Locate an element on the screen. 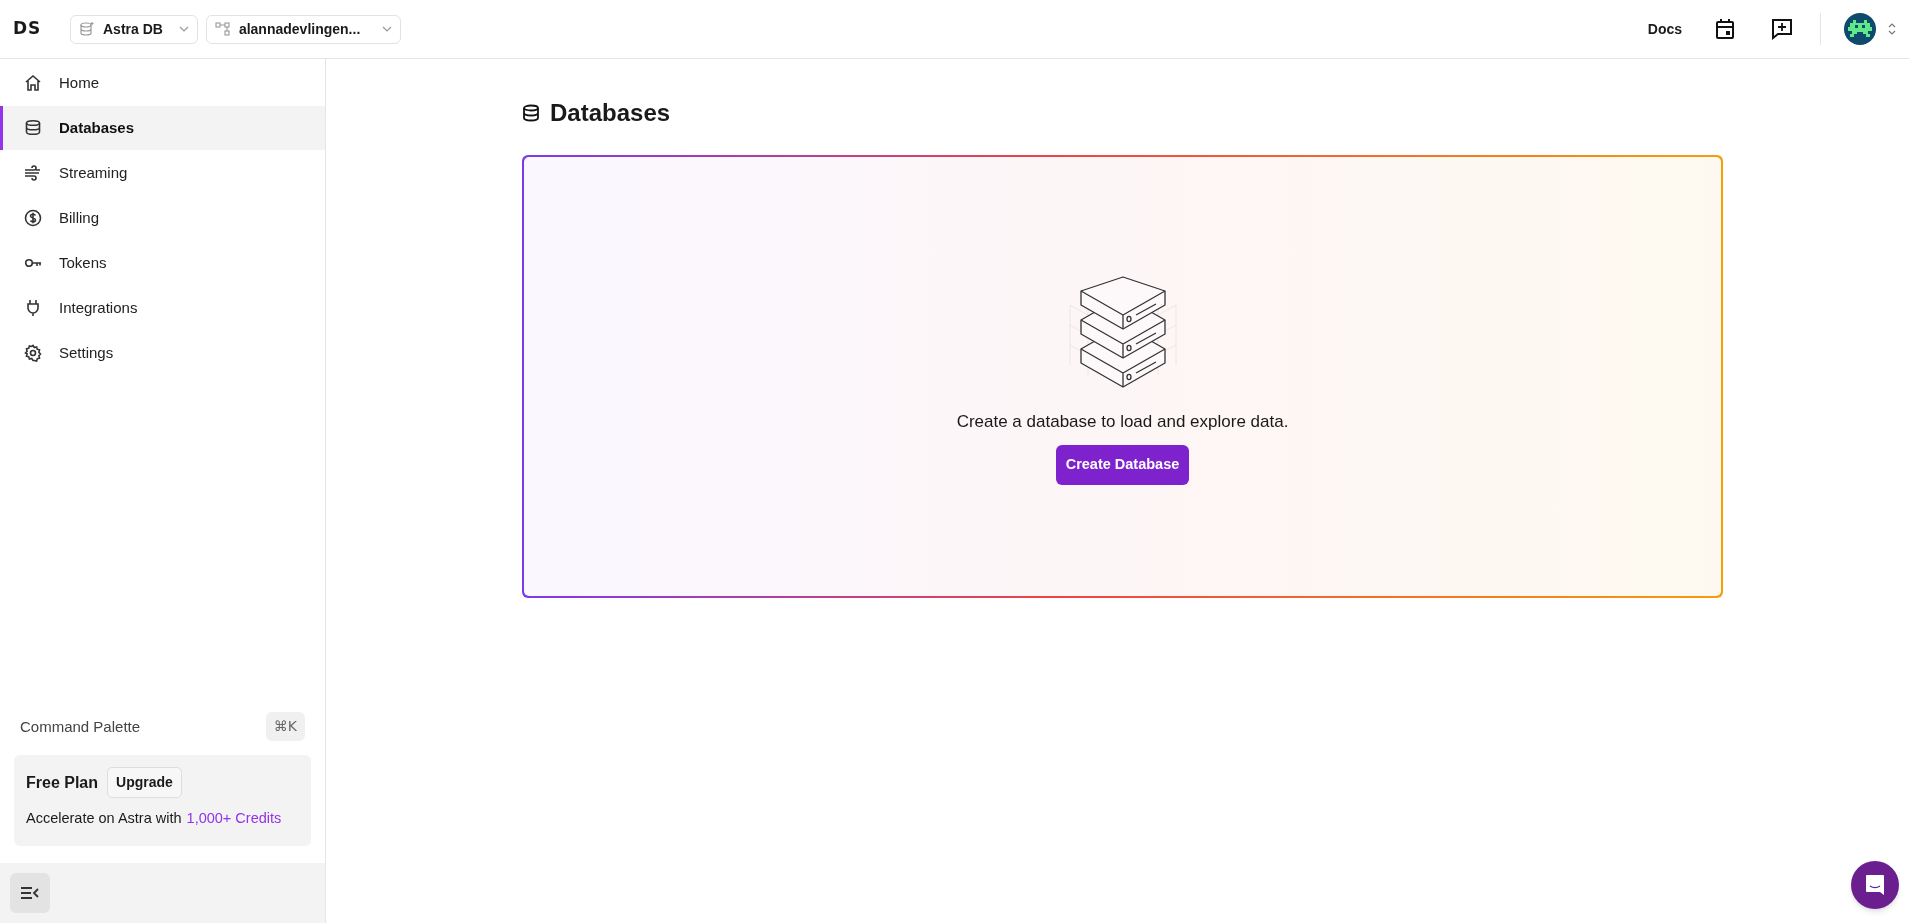 The width and height of the screenshot is (1909, 923). sidebar-item: Databases is located at coordinates (162, 128).